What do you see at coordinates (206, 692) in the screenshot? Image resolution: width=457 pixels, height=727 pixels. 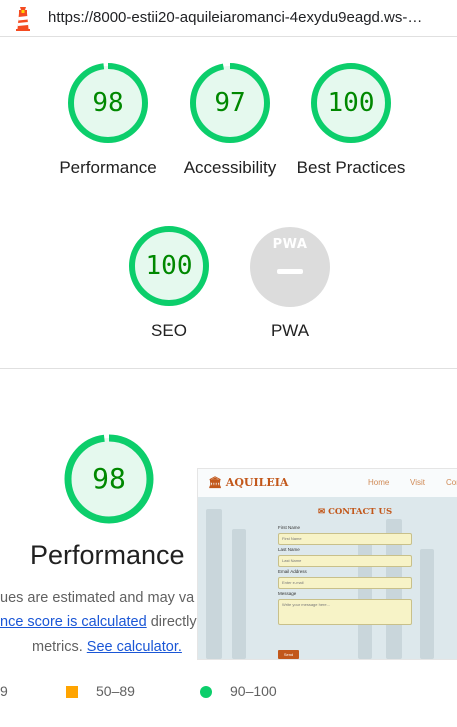 I see `pass-circle-icon` at bounding box center [206, 692].